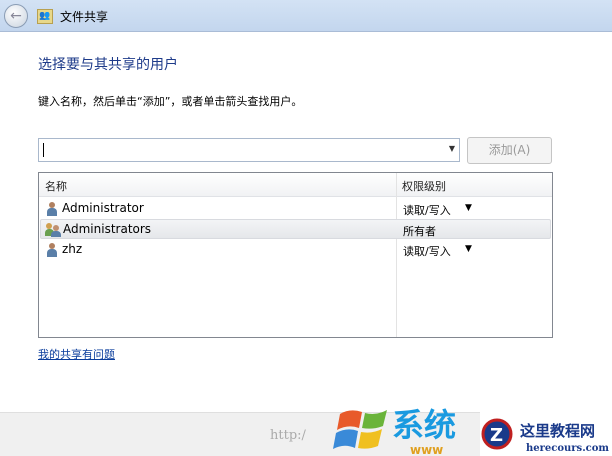 This screenshot has height=456, width=612. What do you see at coordinates (170, 101) in the screenshot?
I see `instruction-text: 键入名称，然后单击“添加”，或者单击箭头查找用户。` at bounding box center [170, 101].